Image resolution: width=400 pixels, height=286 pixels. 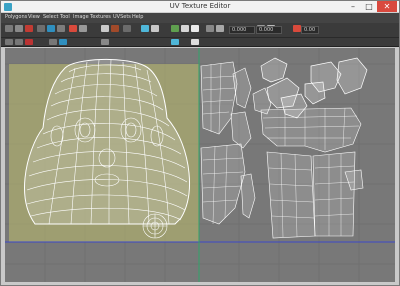 I want to click on exposure-icon, so click(x=210, y=28).